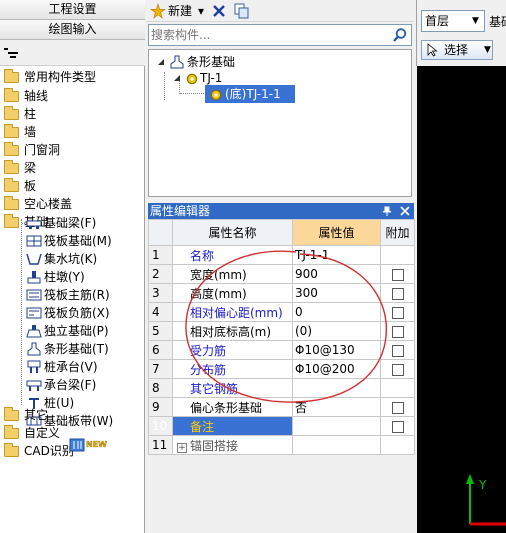 This screenshot has height=533, width=506. I want to click on delete-icon, so click(219, 11).